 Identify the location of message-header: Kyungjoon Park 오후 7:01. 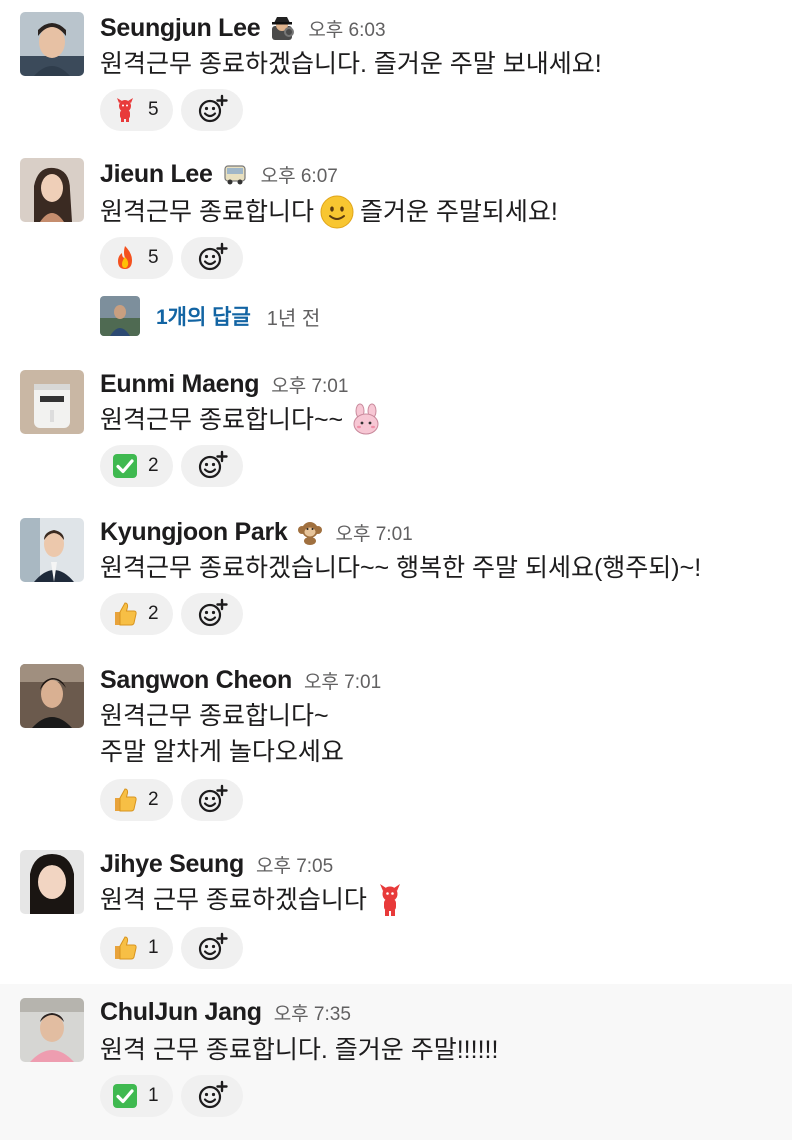
(256, 532).